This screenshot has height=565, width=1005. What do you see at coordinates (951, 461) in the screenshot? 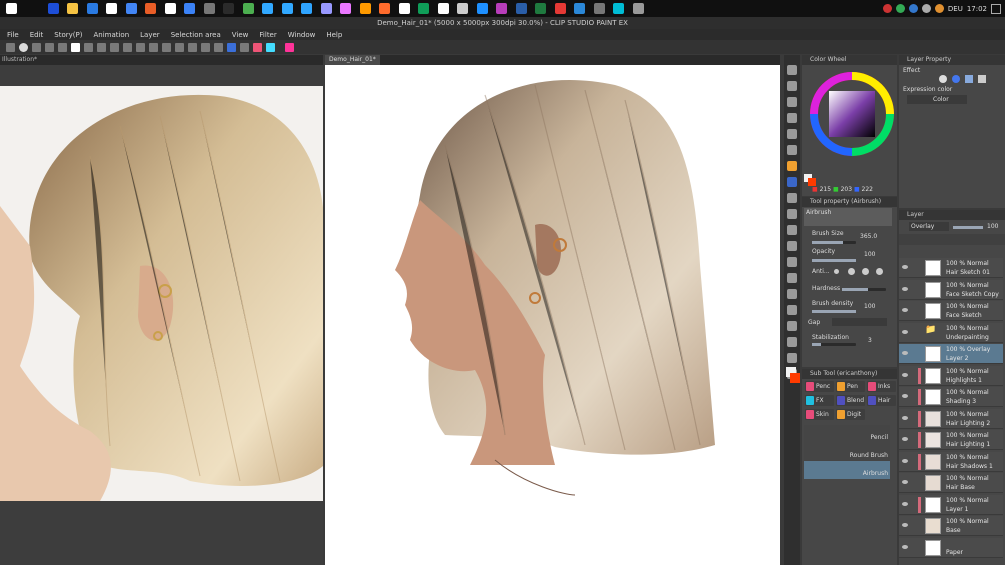
I see `layer-row: 100 % Normal Hair Shadows 1` at bounding box center [951, 461].